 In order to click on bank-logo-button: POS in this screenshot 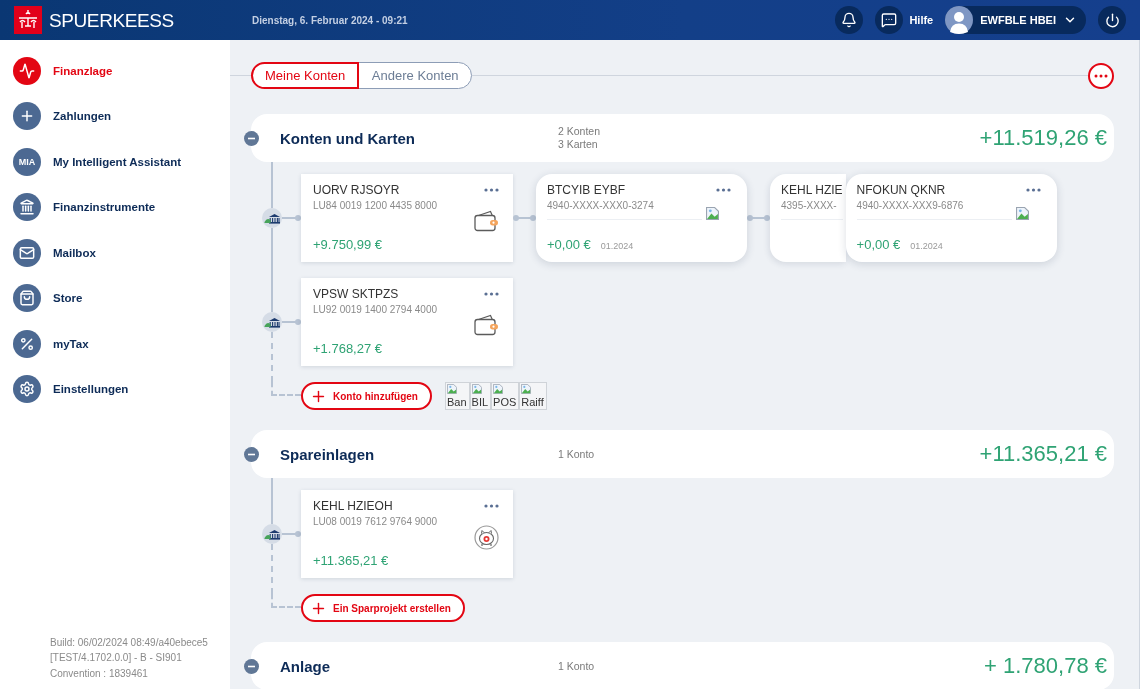, I will do `click(505, 396)`.